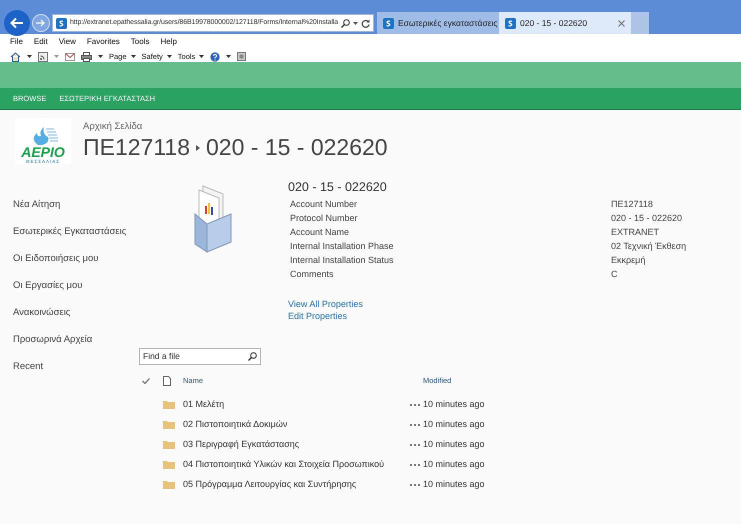 Image resolution: width=741 pixels, height=524 pixels. I want to click on breadcrumb-link: Αρχική Σελίδα, so click(235, 127).